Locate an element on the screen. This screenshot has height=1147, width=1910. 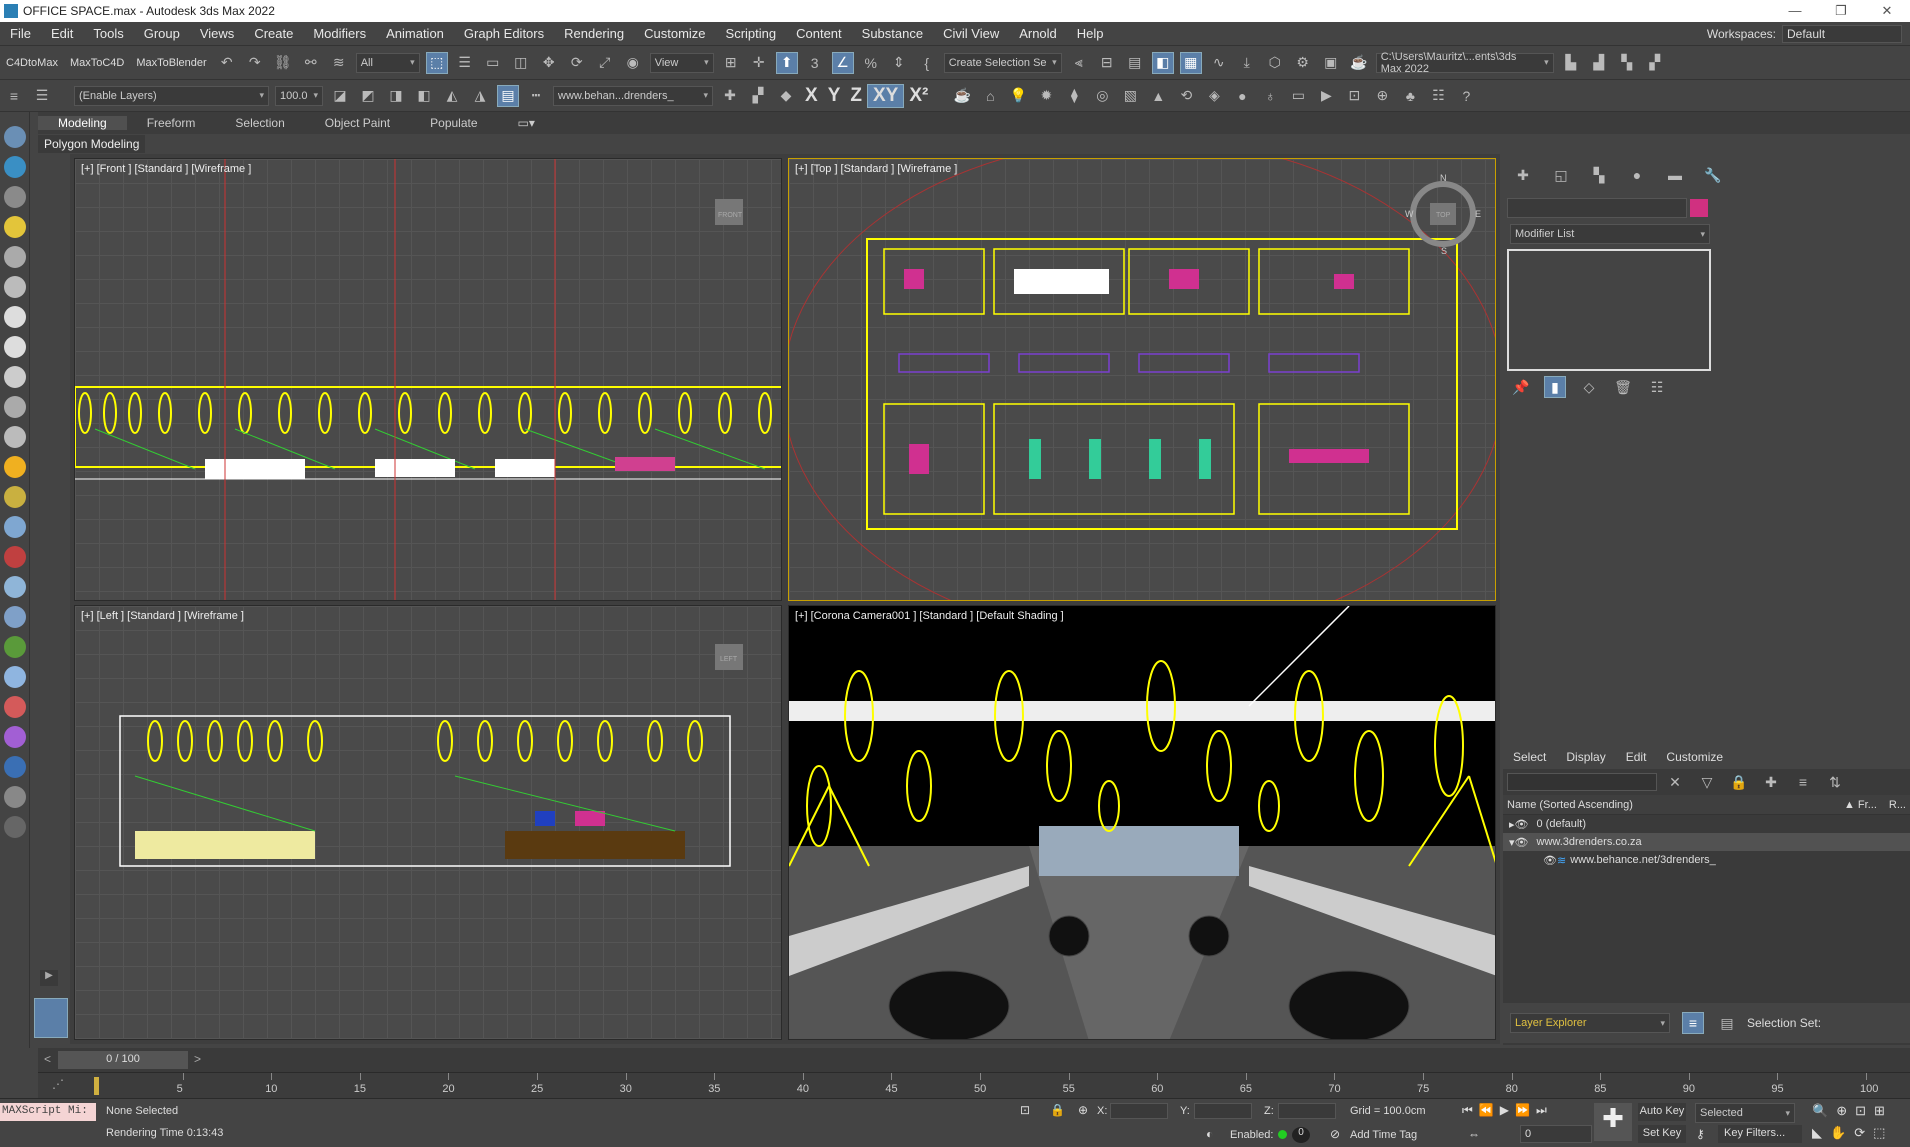
menu-animation: Animation is located at coordinates (415, 33).